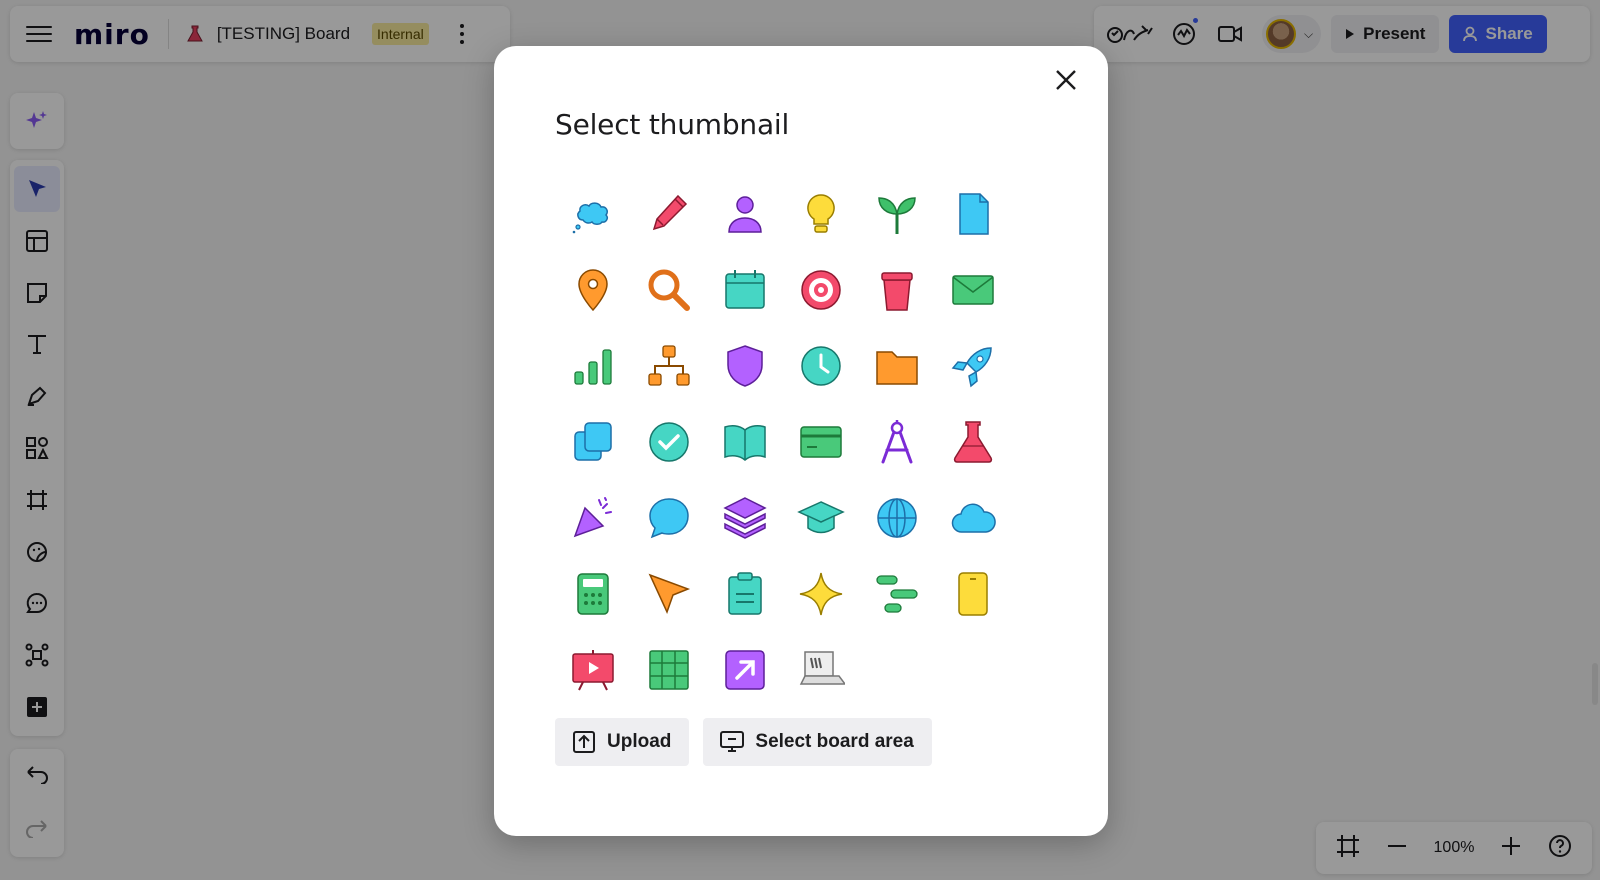  What do you see at coordinates (834, 741) in the screenshot?
I see `select-area-label: Select board area` at bounding box center [834, 741].